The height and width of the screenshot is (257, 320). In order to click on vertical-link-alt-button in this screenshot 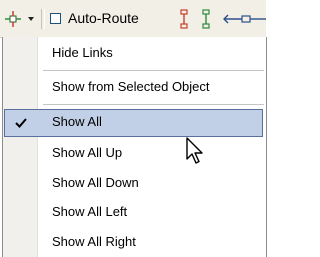, I will do `click(206, 19)`.